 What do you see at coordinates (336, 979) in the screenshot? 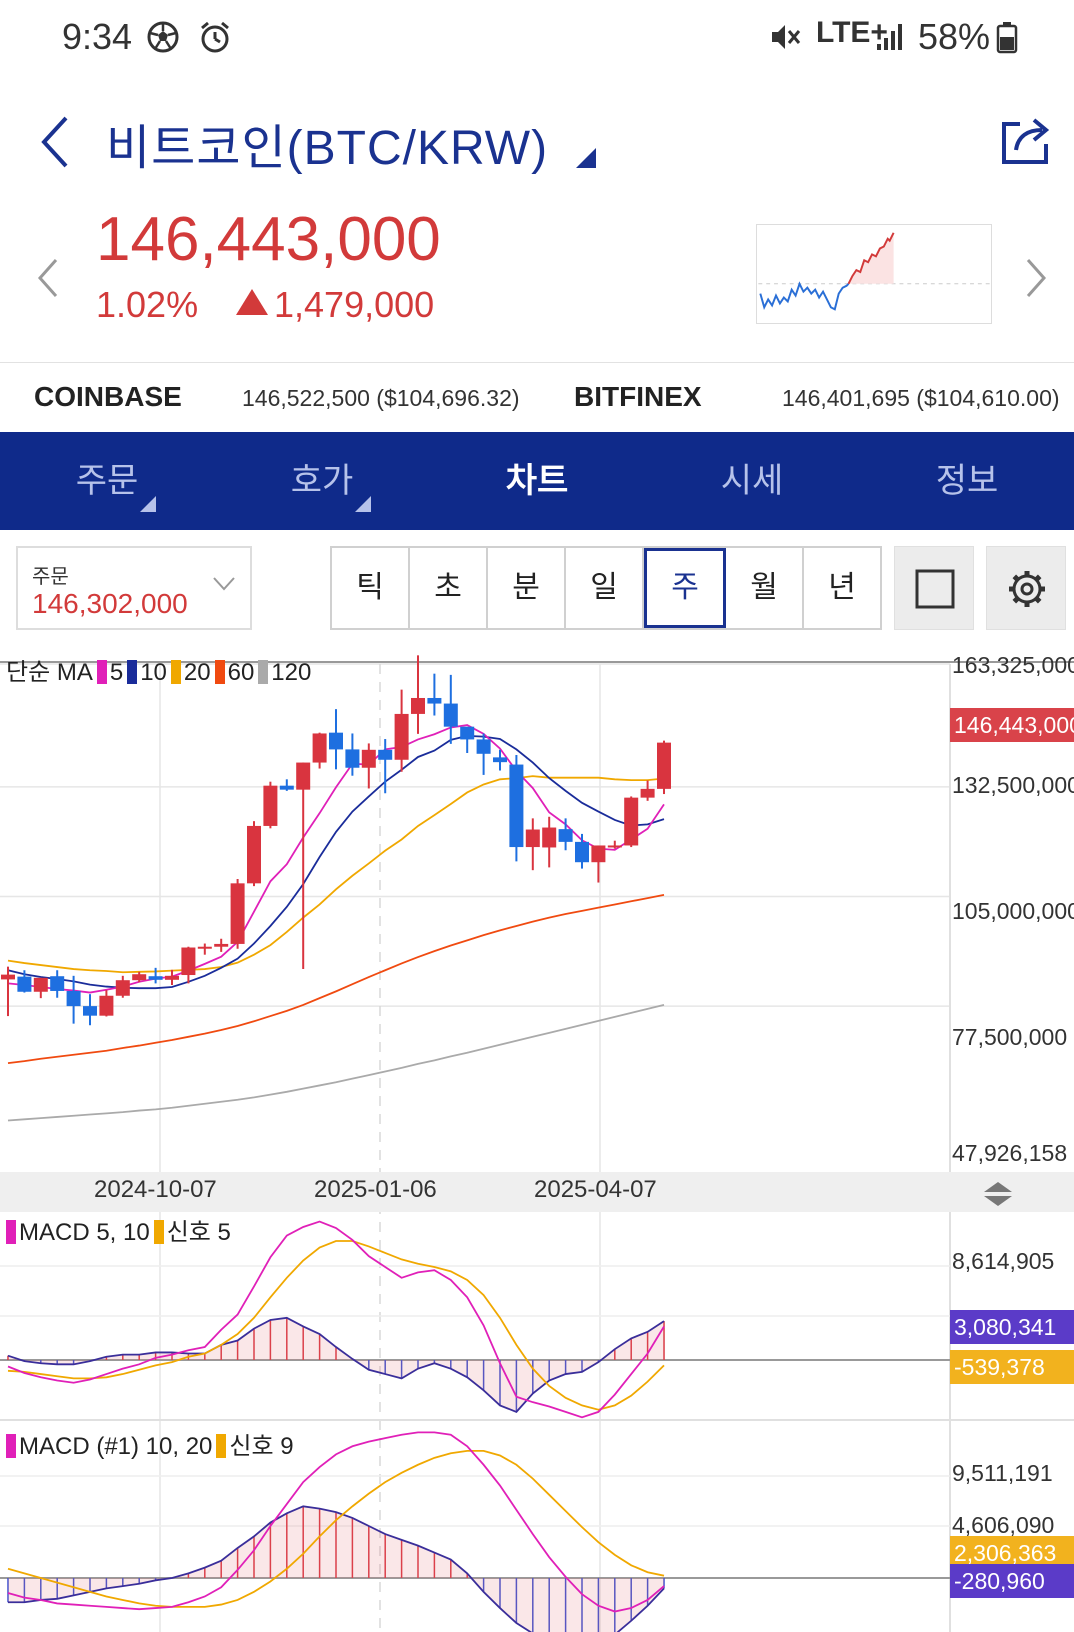
I see `ma60-line` at bounding box center [336, 979].